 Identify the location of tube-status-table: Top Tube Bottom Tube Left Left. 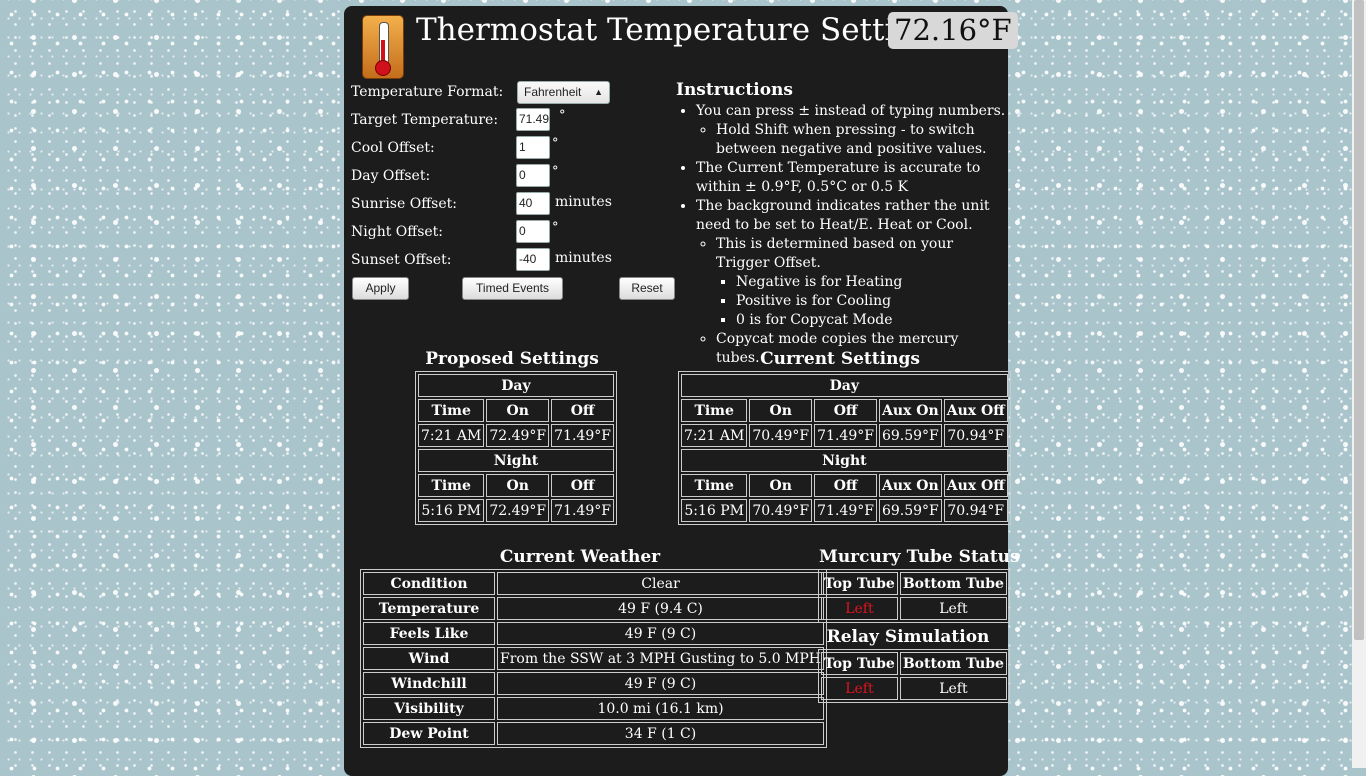
(914, 596).